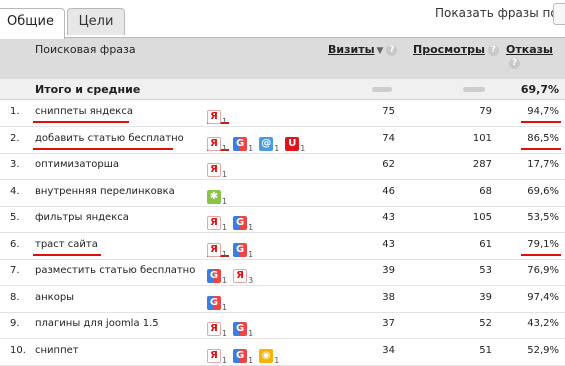  Describe the element at coordinates (66, 244) in the screenshot. I see `search-phrase: траст сайта` at that location.